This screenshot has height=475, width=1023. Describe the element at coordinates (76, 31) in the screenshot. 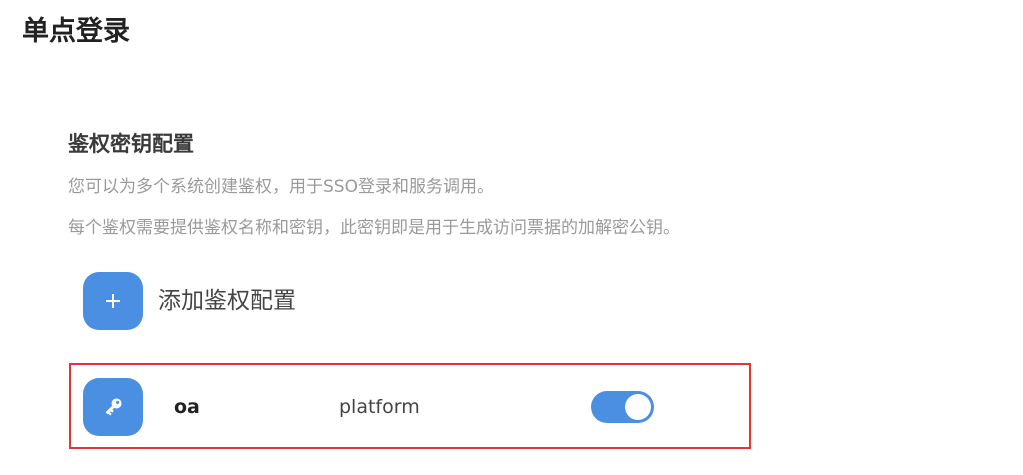

I see `page-title: 单点登录` at that location.